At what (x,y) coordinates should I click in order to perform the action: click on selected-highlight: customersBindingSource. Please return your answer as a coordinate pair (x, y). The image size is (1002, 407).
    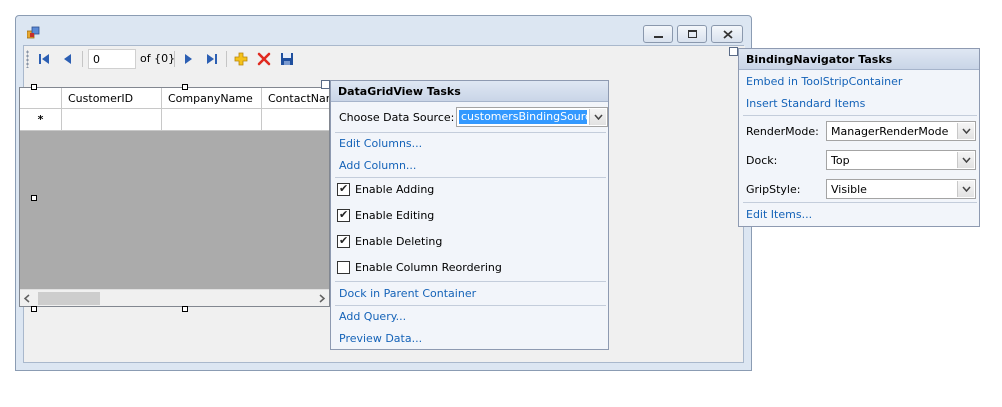
    Looking at the image, I should click on (523, 117).